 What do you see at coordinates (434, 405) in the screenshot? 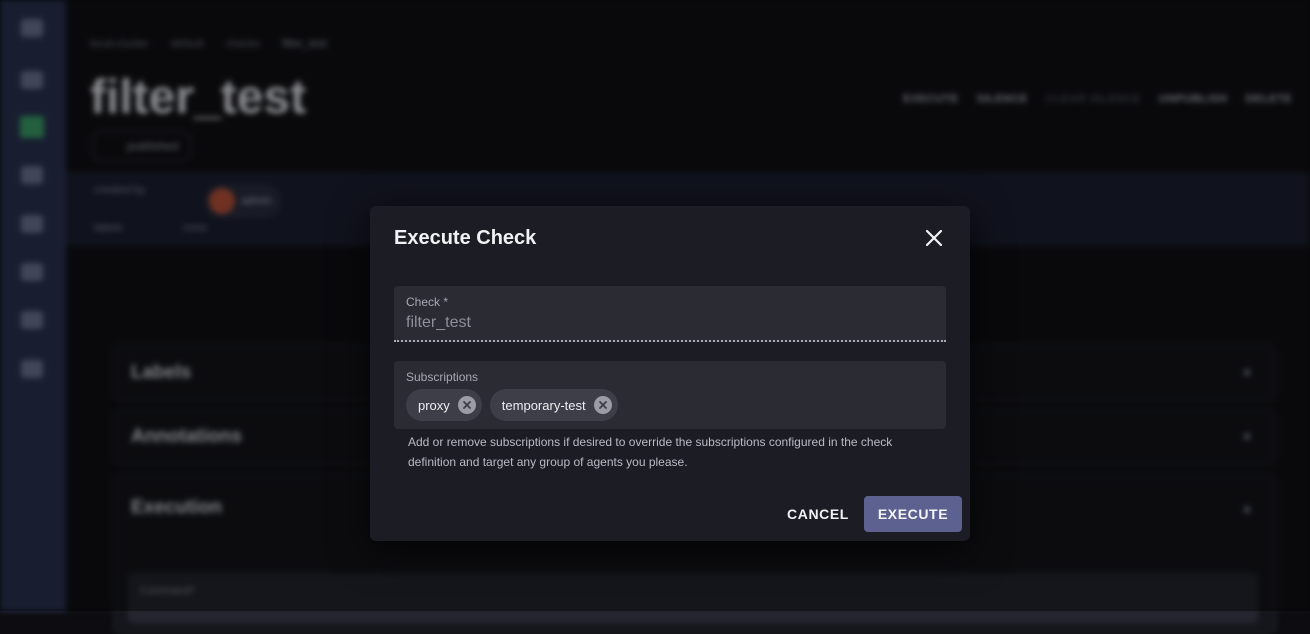
I see `chip-label: proxy` at bounding box center [434, 405].